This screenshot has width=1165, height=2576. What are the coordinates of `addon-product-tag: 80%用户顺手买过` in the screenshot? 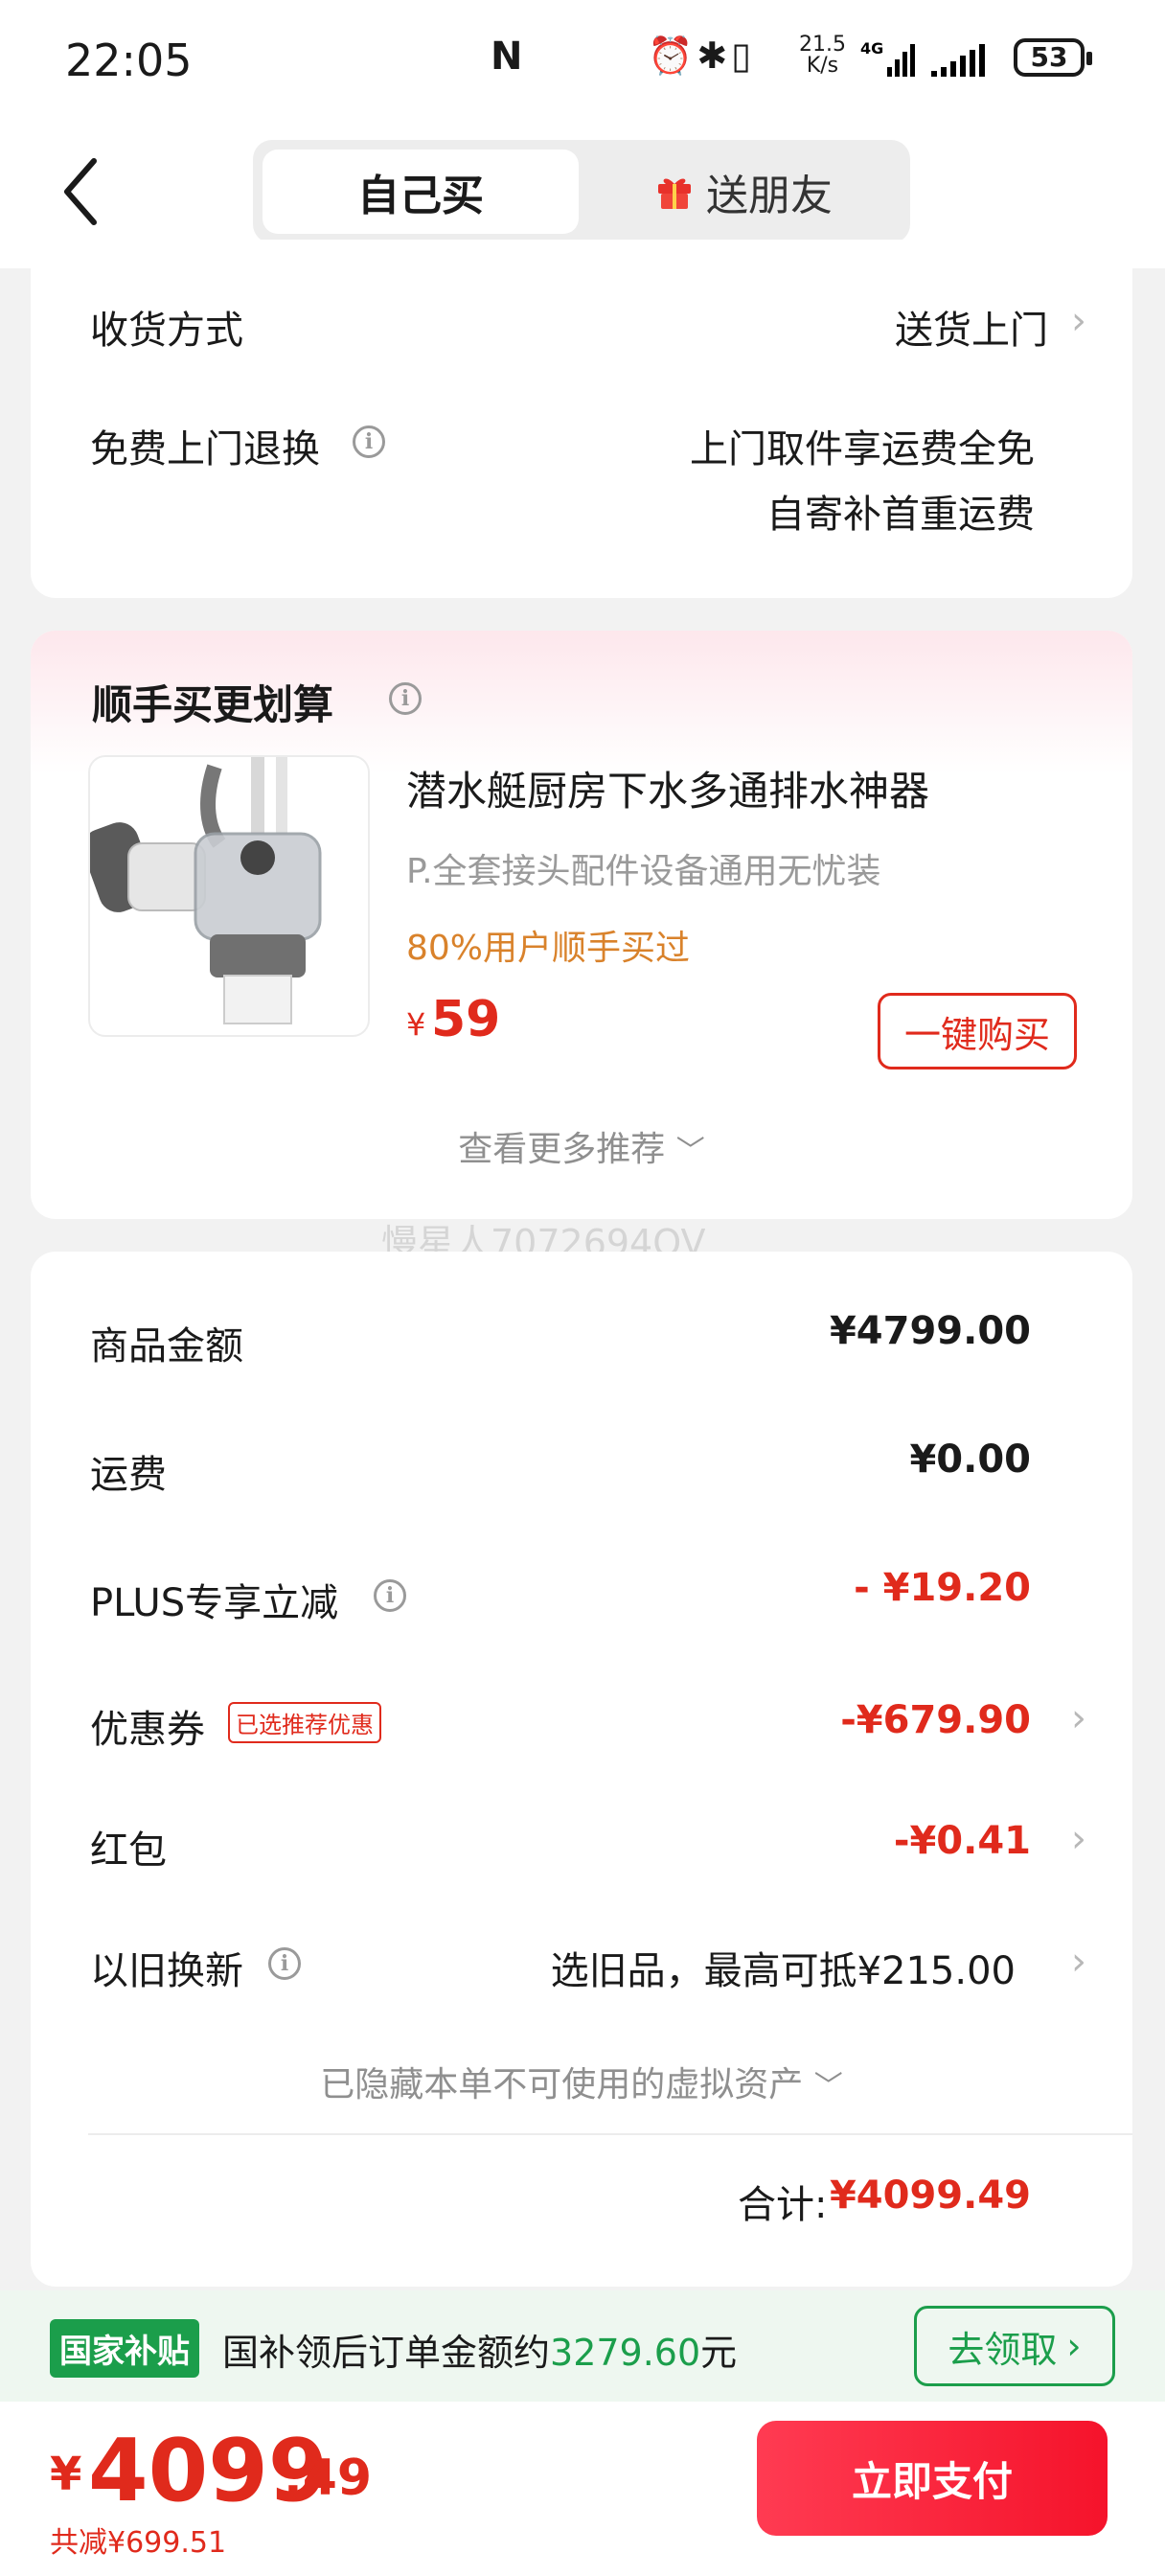 It's located at (549, 948).